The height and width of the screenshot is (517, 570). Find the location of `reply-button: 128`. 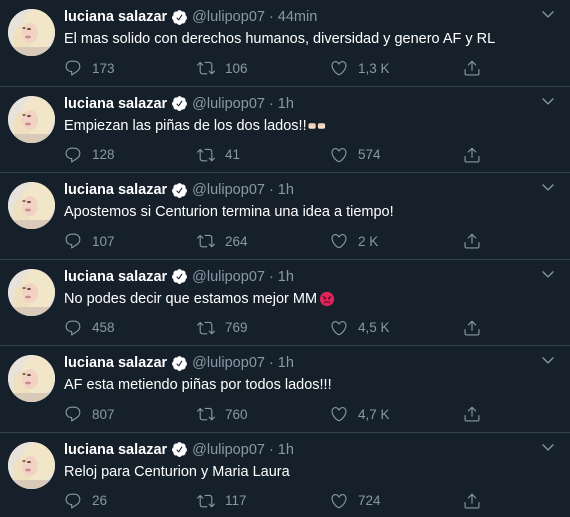

reply-button: 128 is located at coordinates (130, 155).